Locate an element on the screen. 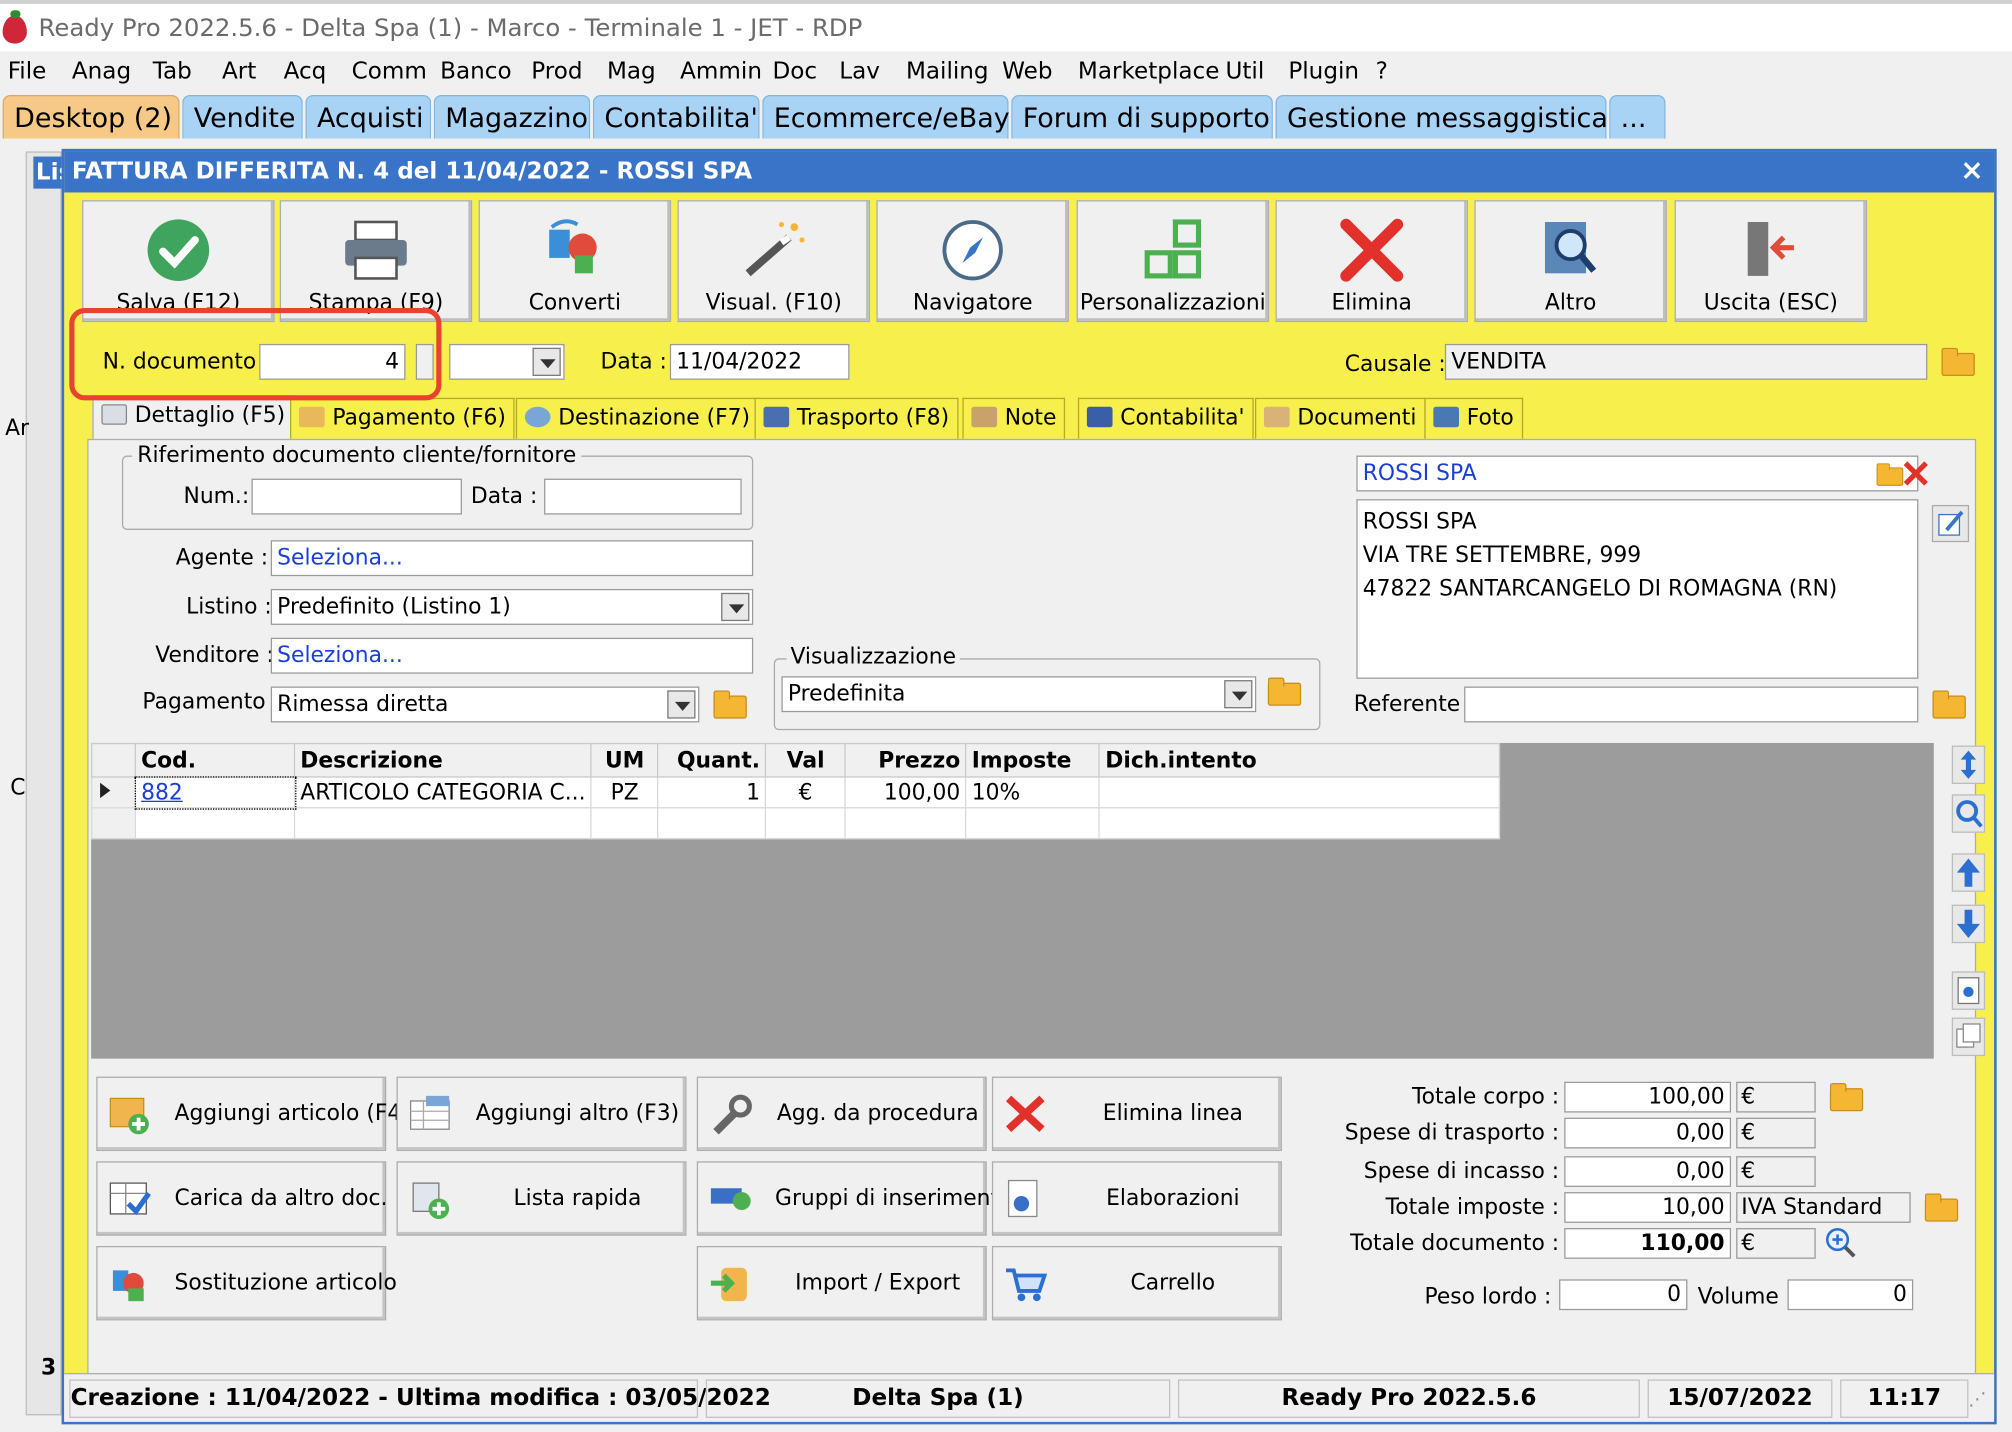 Image resolution: width=2012 pixels, height=1432 pixels. totale-imposte-folder-icon is located at coordinates (1941, 1207).